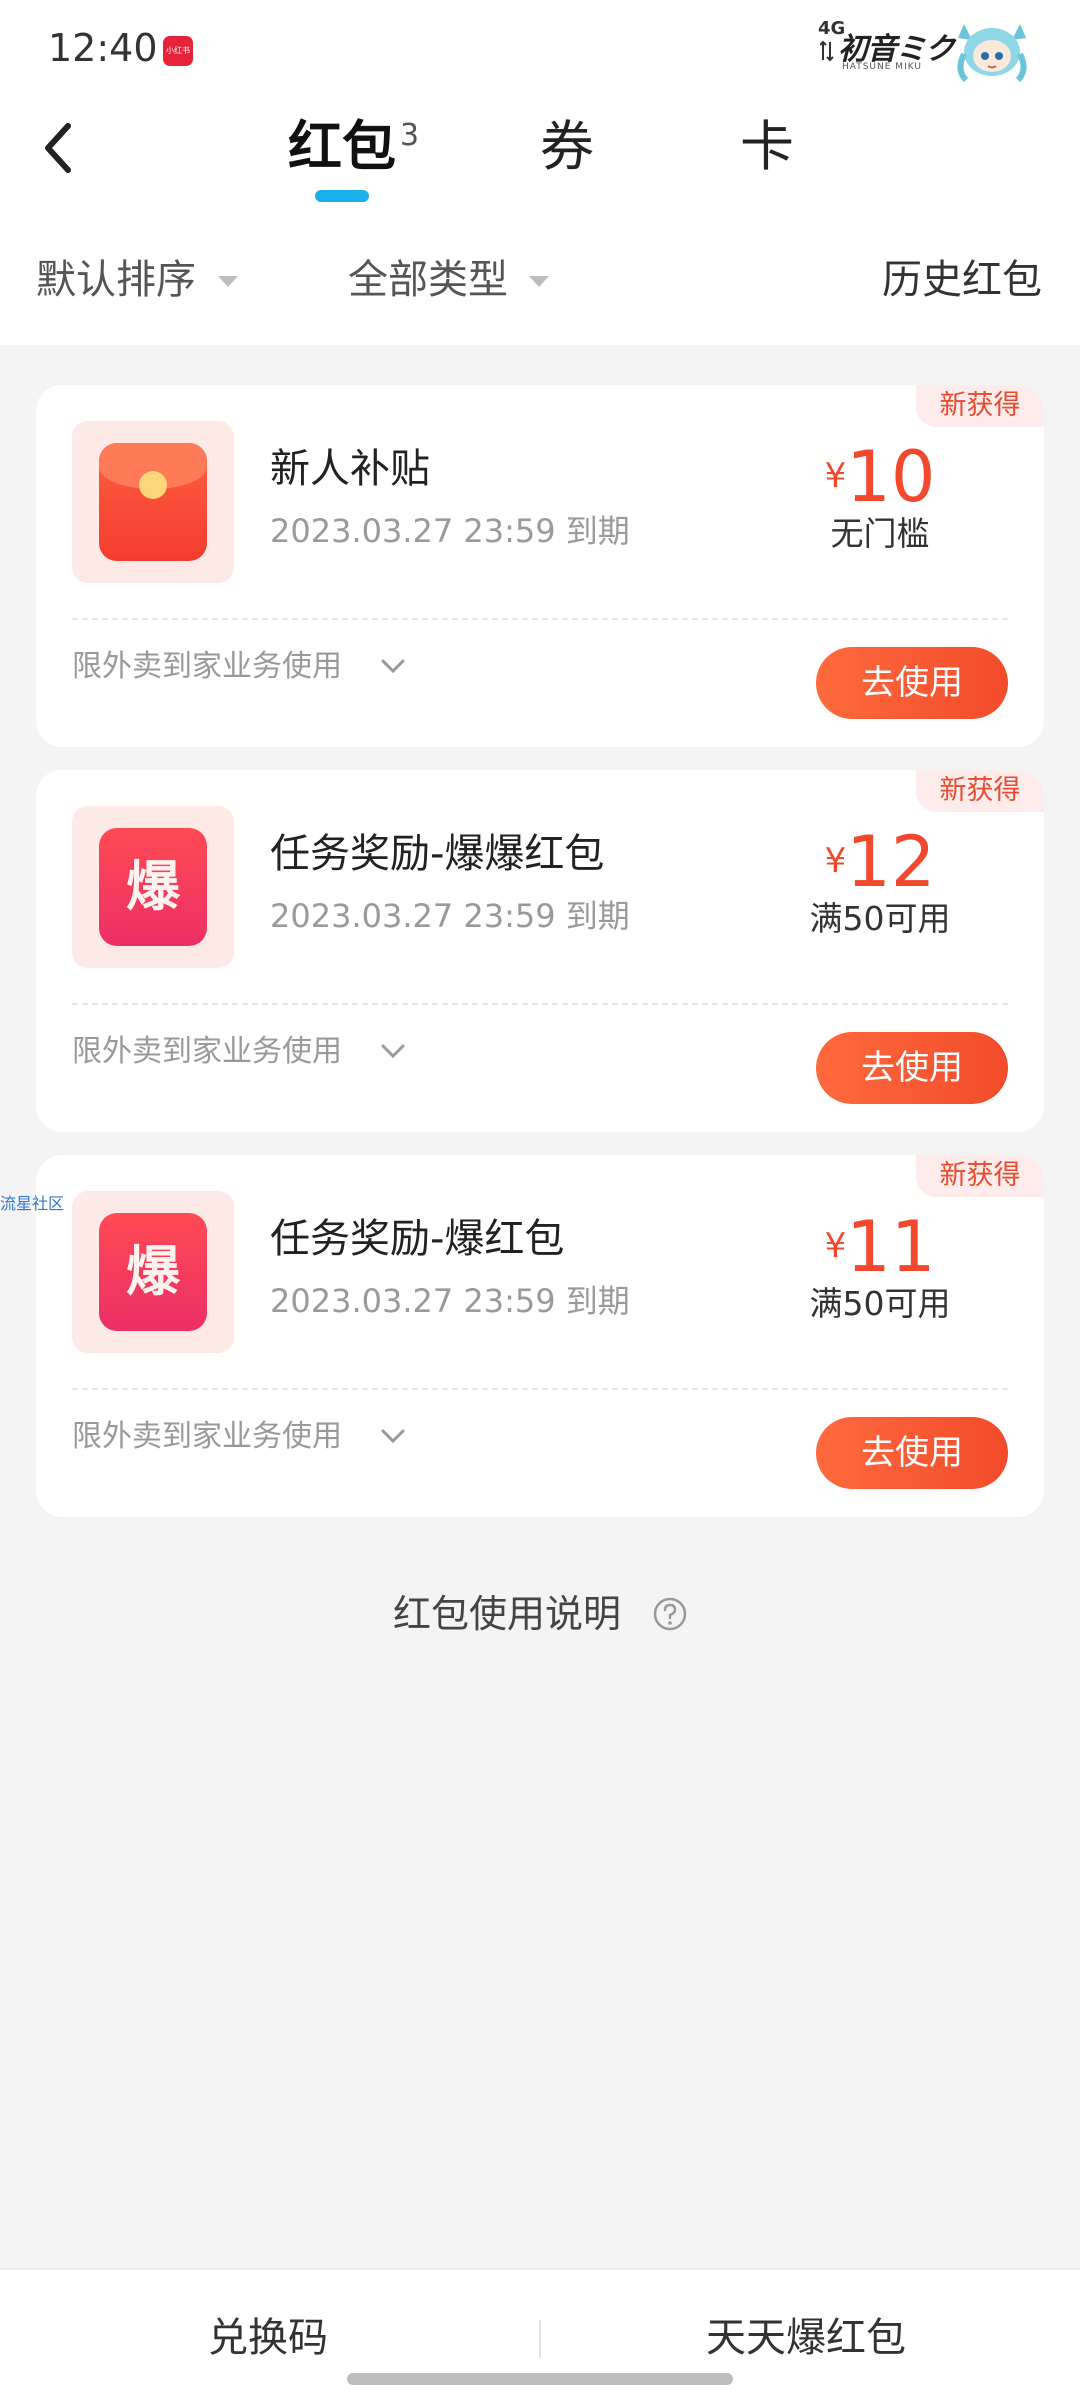 This screenshot has width=1080, height=2400. I want to click on envelope-seal, so click(153, 485).